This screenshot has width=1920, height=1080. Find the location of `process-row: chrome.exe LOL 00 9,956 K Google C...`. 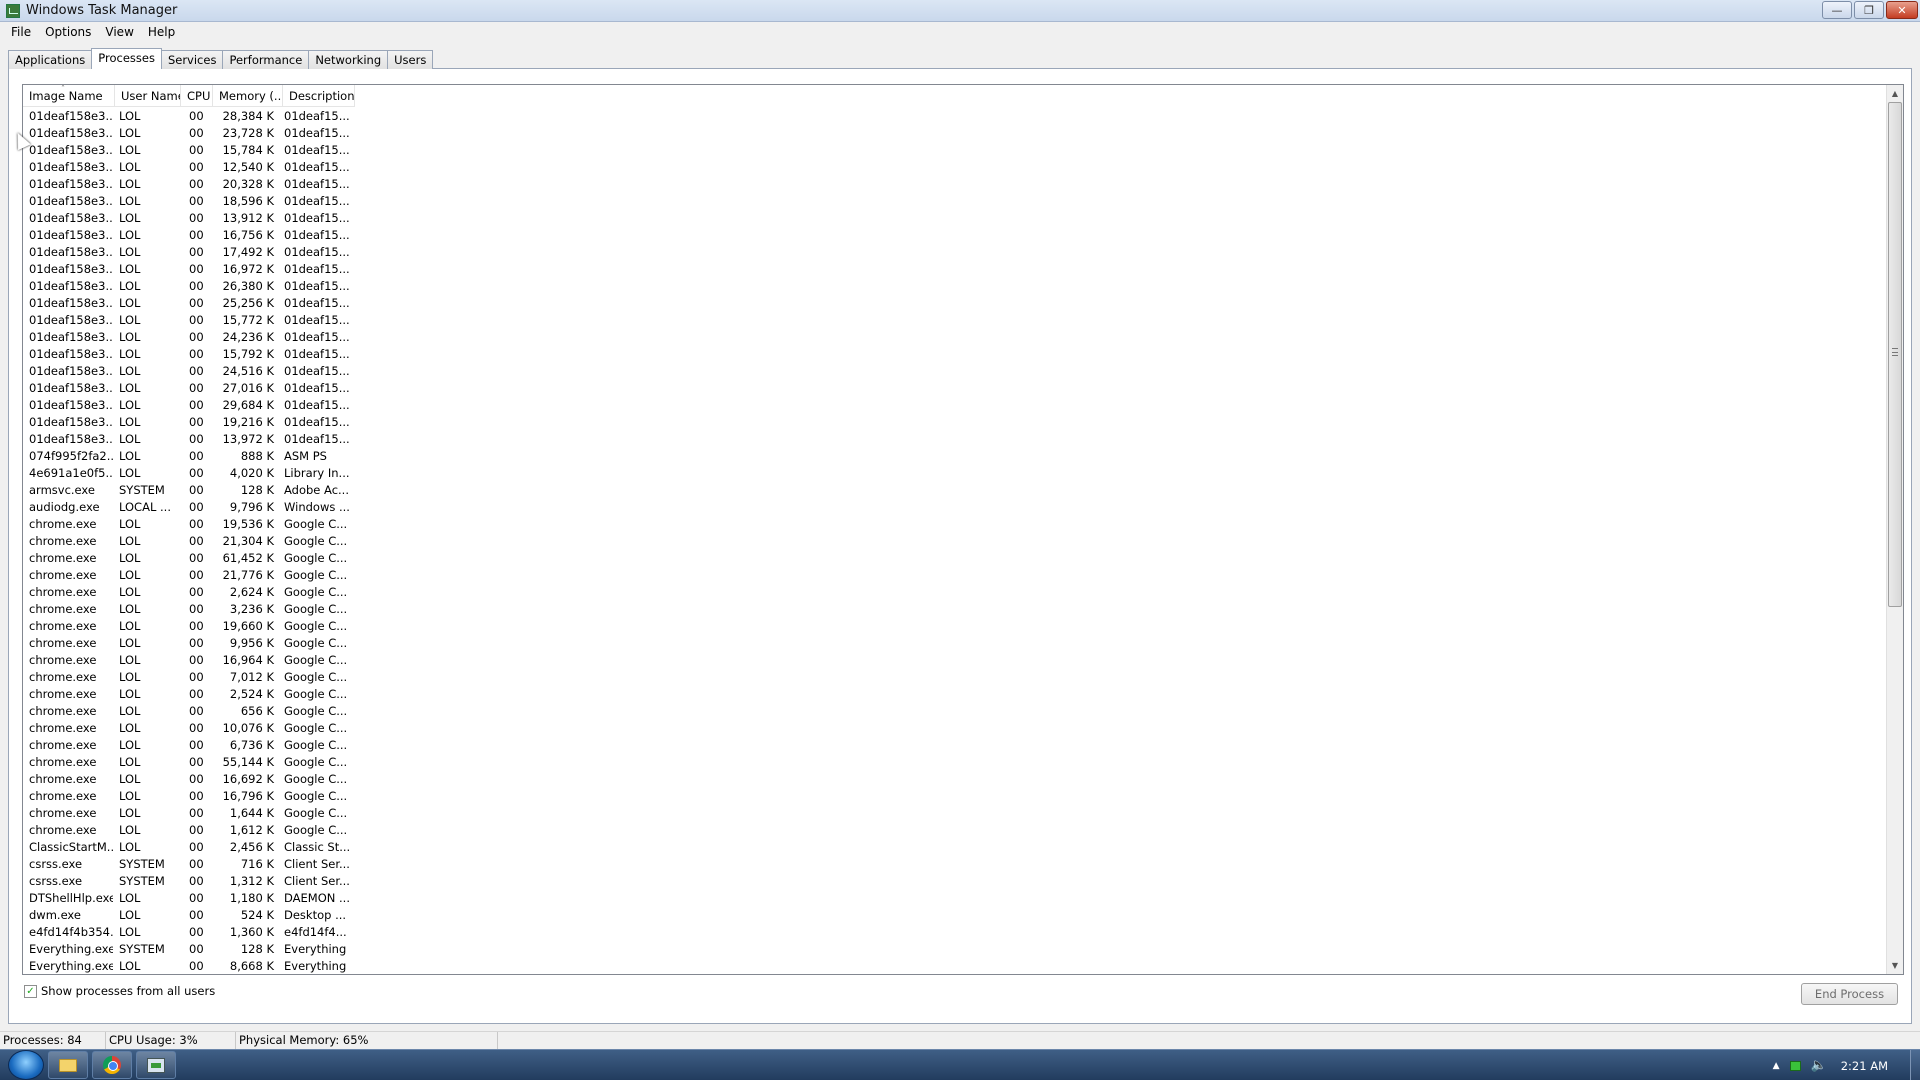

process-row: chrome.exe LOL 00 9,956 K Google C... is located at coordinates (191, 643).